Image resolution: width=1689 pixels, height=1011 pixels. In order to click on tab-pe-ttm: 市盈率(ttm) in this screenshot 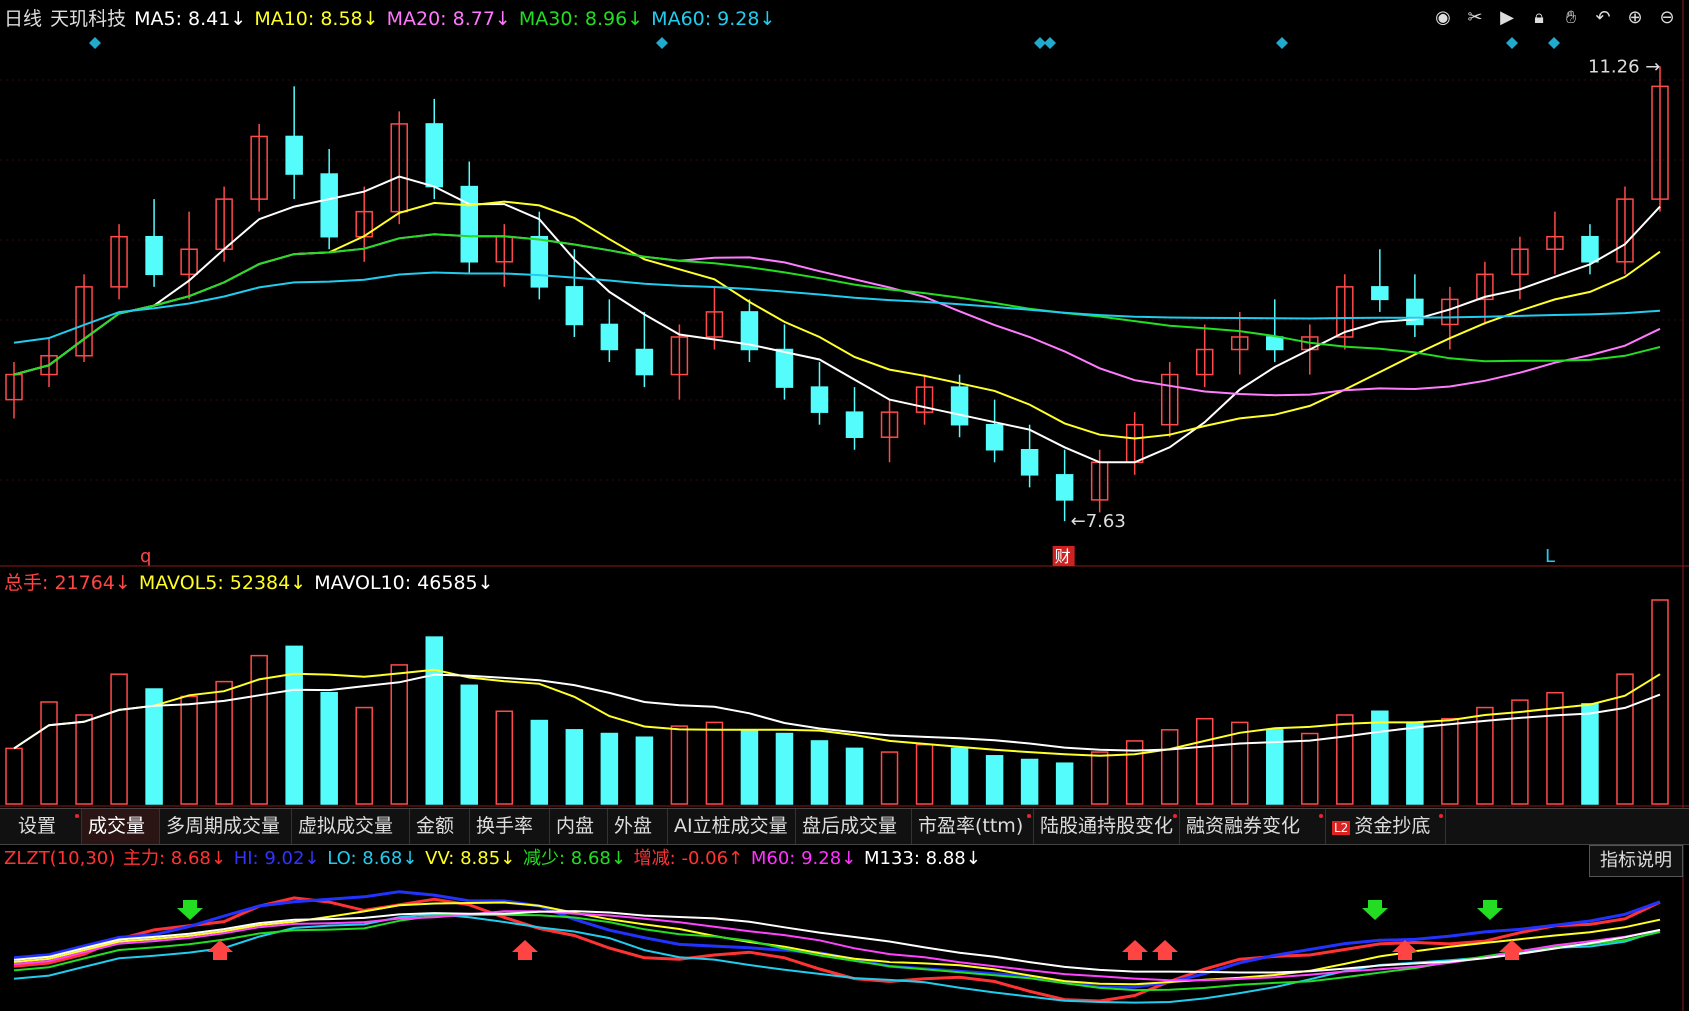, I will do `click(973, 826)`.